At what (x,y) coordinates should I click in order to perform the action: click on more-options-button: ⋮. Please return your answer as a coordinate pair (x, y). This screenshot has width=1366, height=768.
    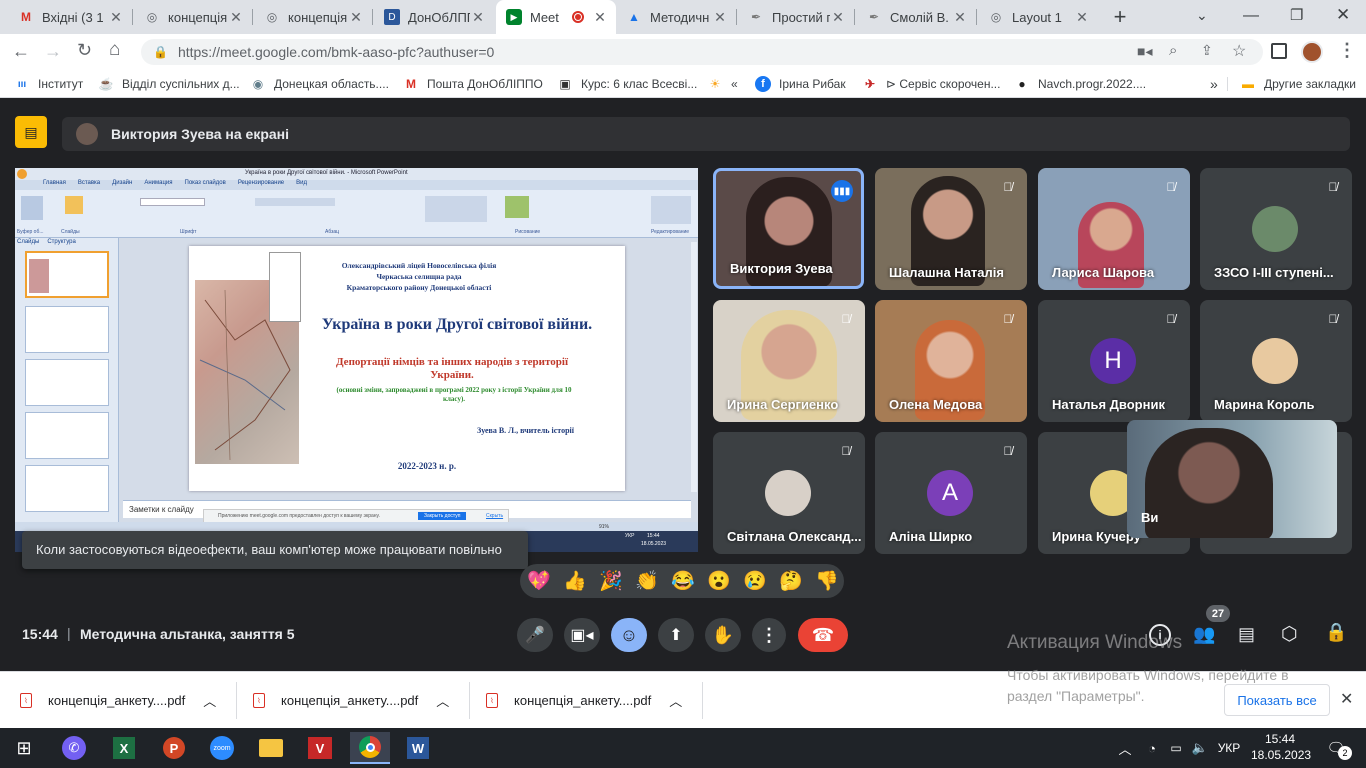
    Looking at the image, I should click on (769, 635).